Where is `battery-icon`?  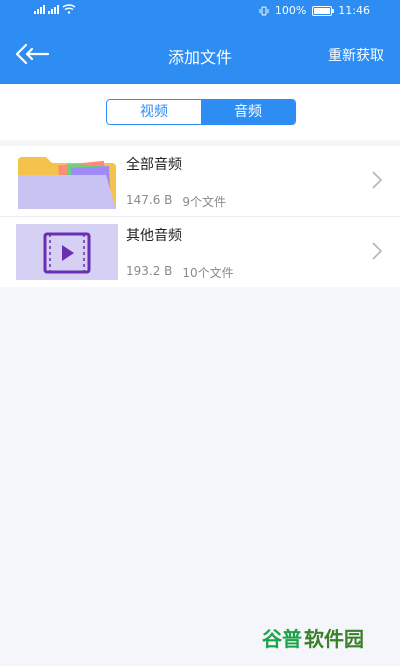 battery-icon is located at coordinates (323, 10).